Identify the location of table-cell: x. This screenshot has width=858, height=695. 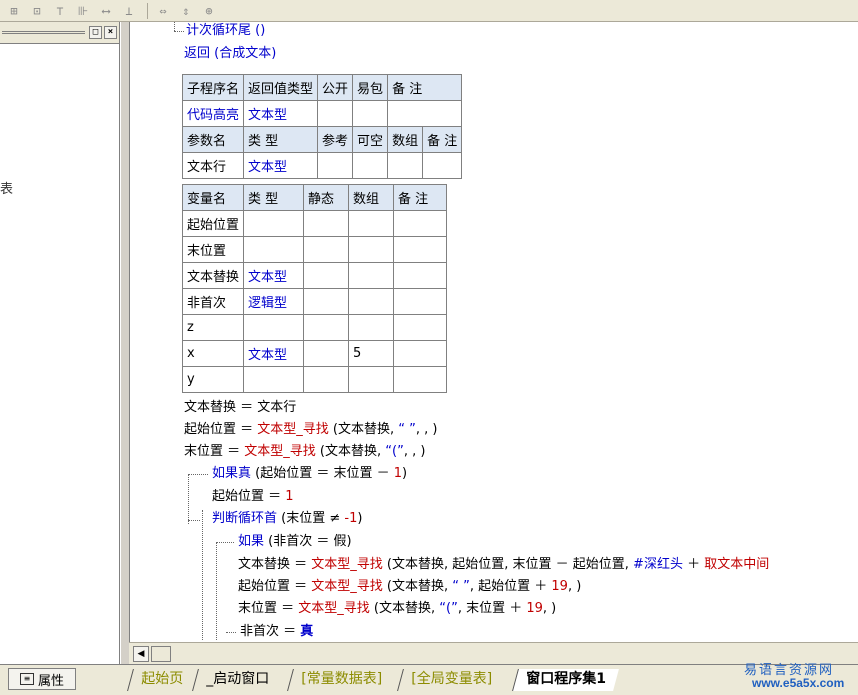
(213, 353).